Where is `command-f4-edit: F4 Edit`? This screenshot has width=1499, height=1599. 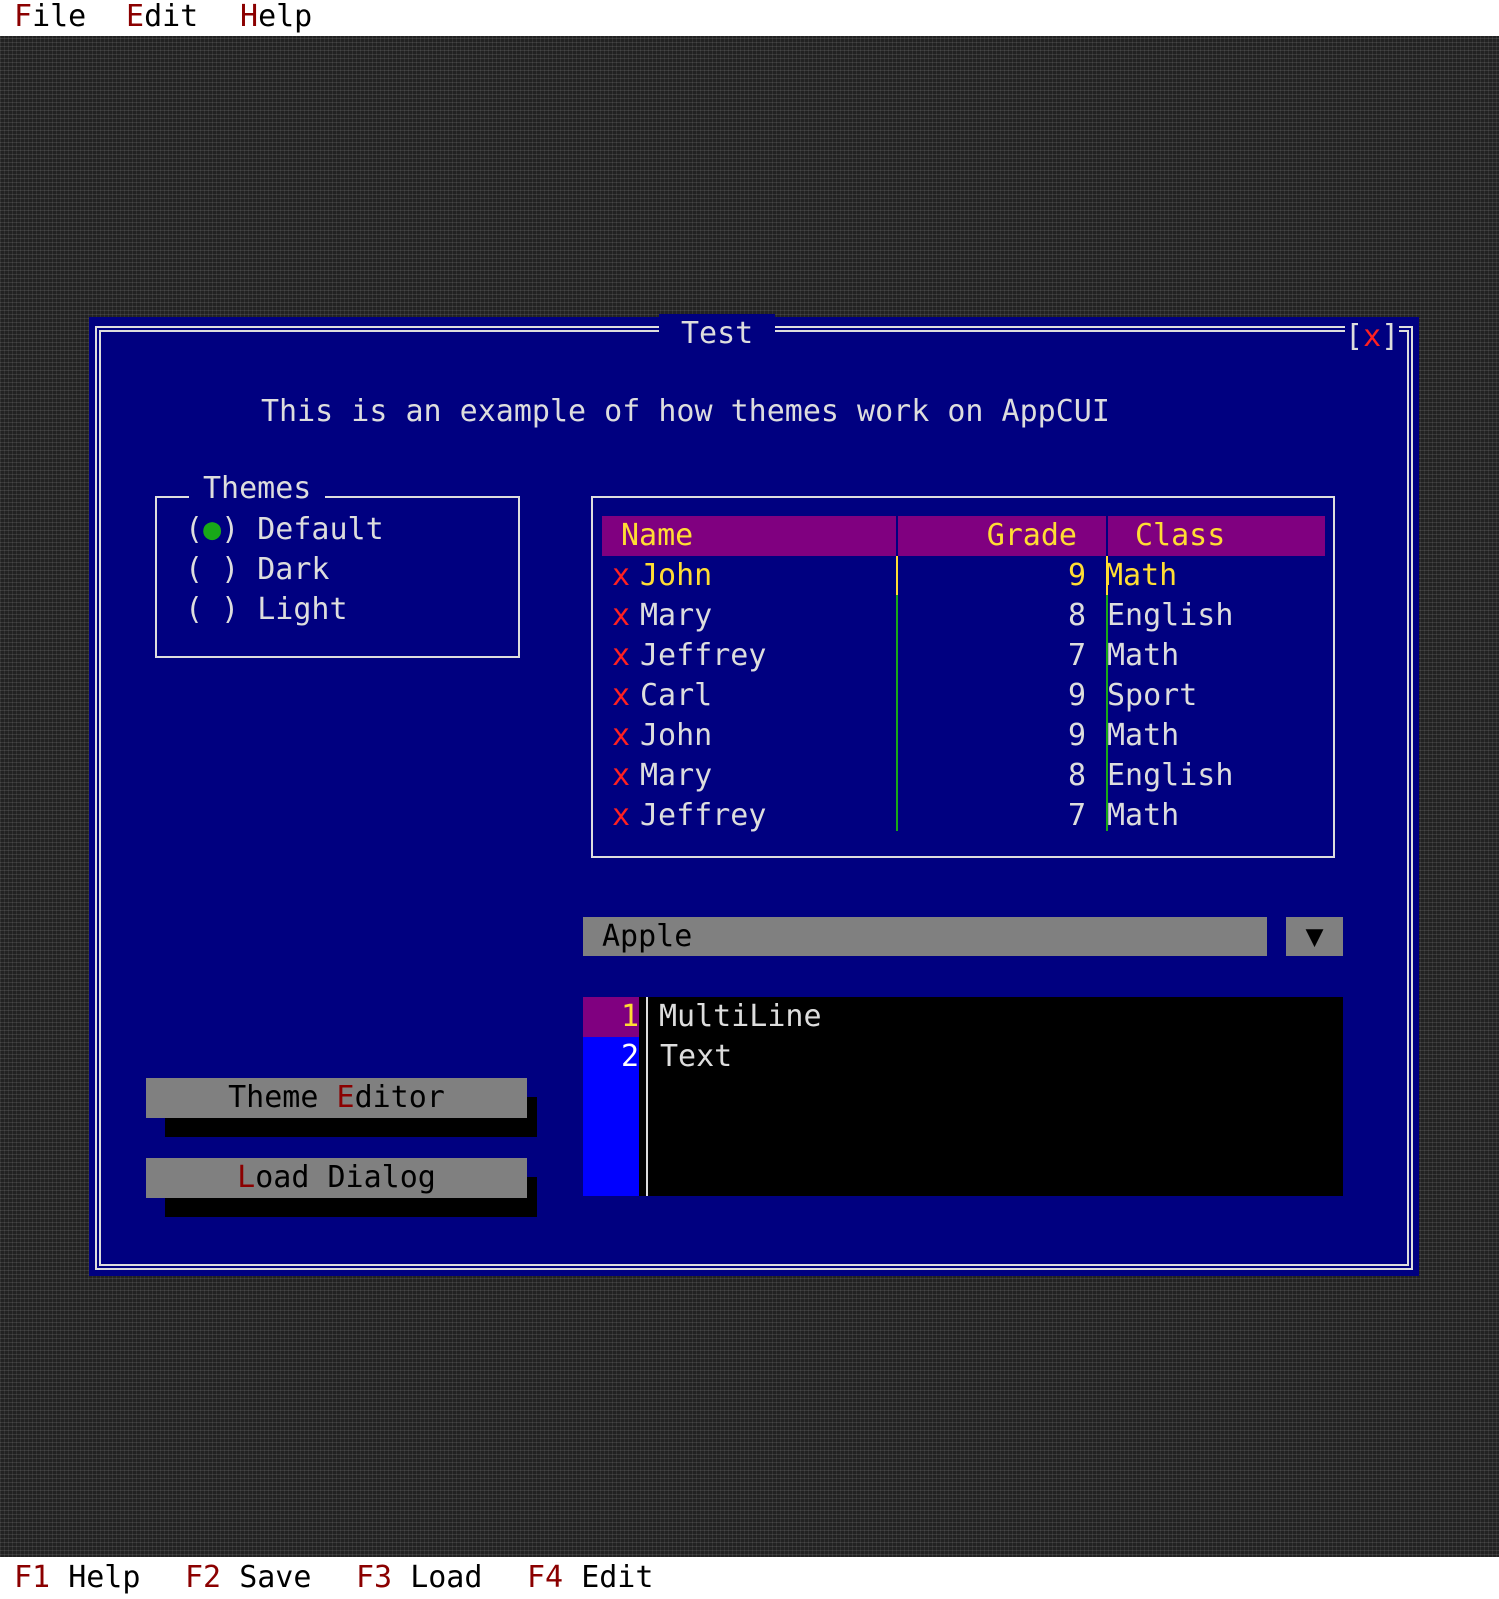
command-f4-edit: F4 Edit is located at coordinates (590, 1578).